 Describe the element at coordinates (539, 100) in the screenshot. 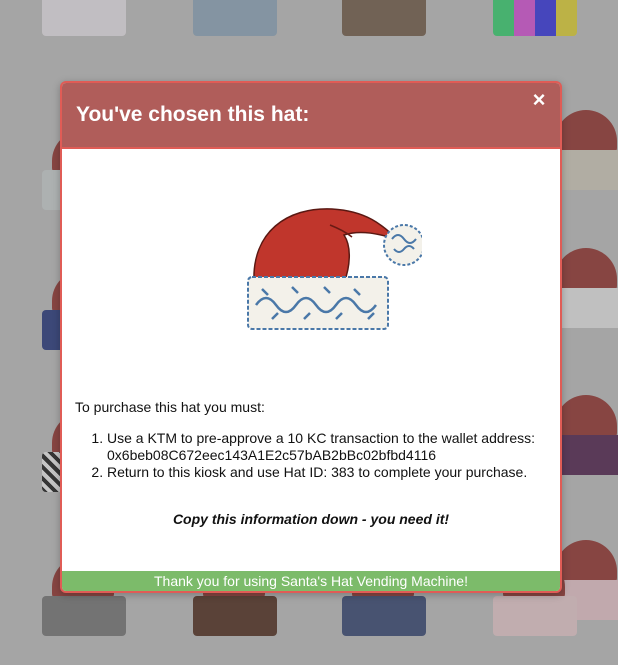

I see `close-icon: ×` at that location.